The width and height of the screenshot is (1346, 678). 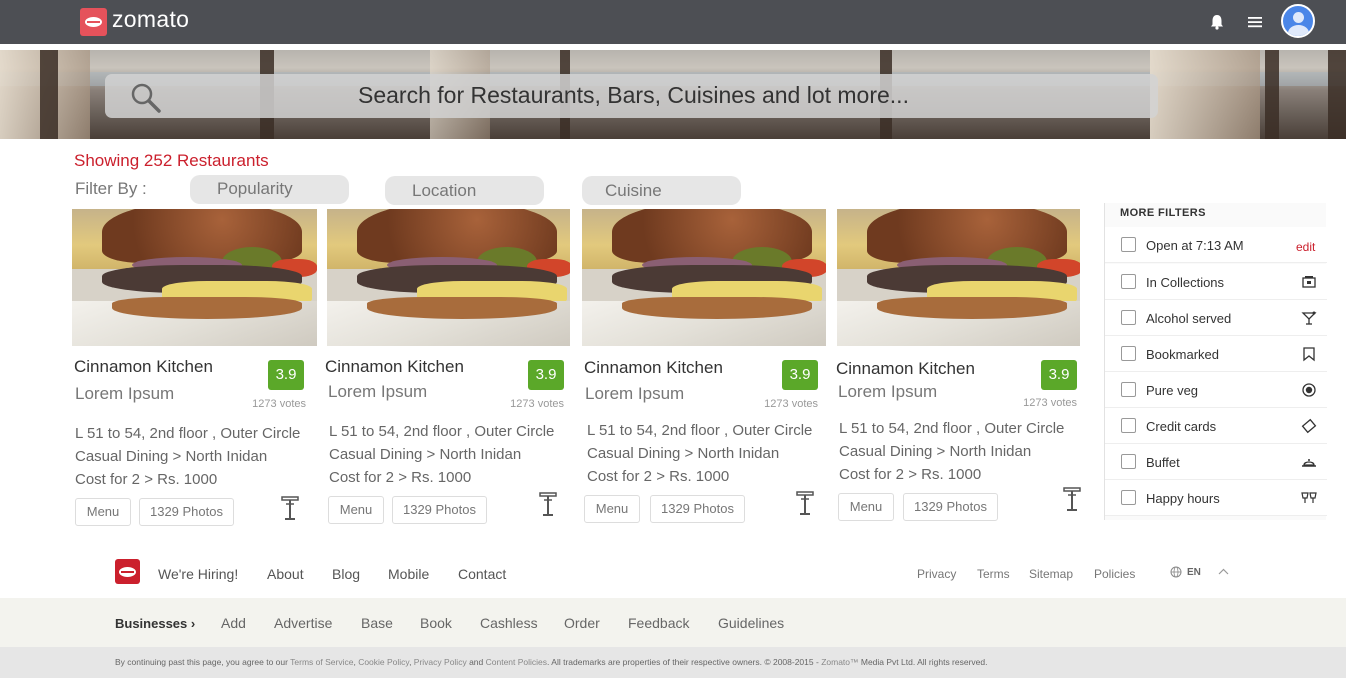 What do you see at coordinates (1216, 282) in the screenshot?
I see `filter-in-collections: In Collections` at bounding box center [1216, 282].